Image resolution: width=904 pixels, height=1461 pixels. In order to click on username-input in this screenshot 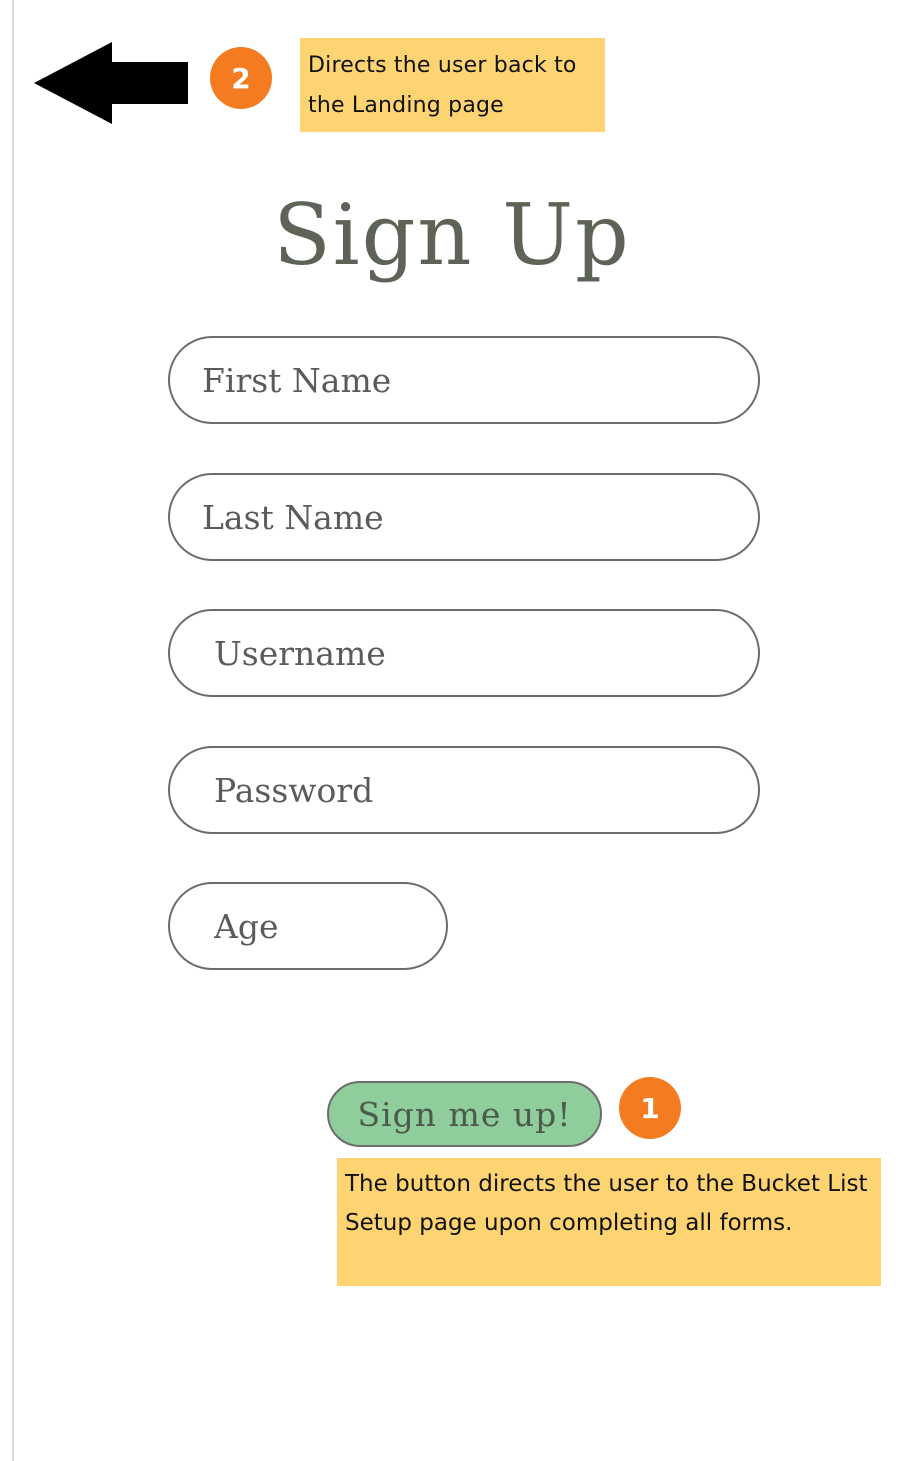, I will do `click(464, 653)`.